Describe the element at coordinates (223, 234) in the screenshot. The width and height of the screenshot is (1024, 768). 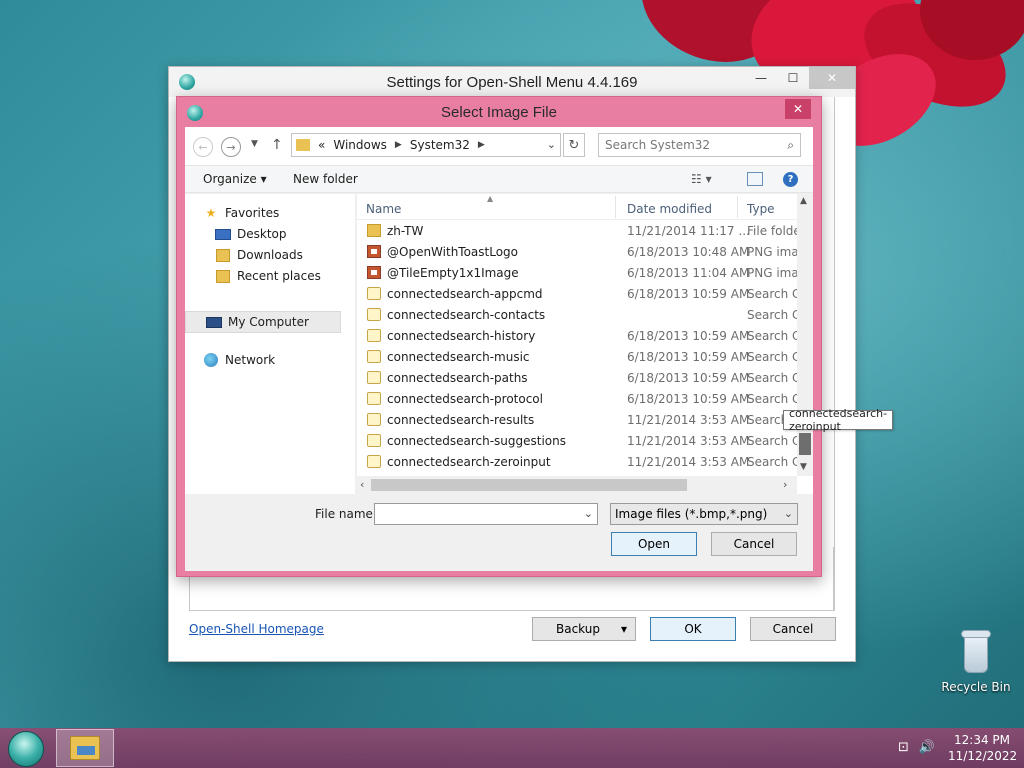
I see `desktop-icon` at that location.